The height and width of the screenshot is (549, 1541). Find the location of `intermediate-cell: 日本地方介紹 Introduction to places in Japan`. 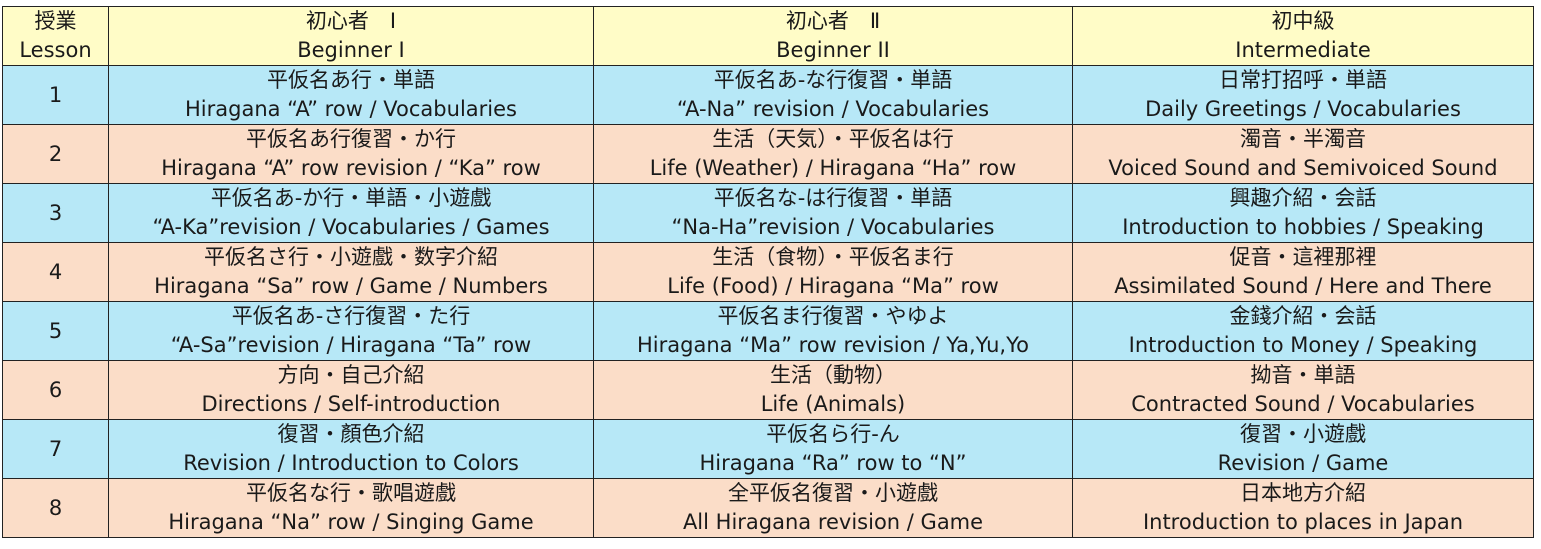

intermediate-cell: 日本地方介紹 Introduction to places in Japan is located at coordinates (1303, 508).